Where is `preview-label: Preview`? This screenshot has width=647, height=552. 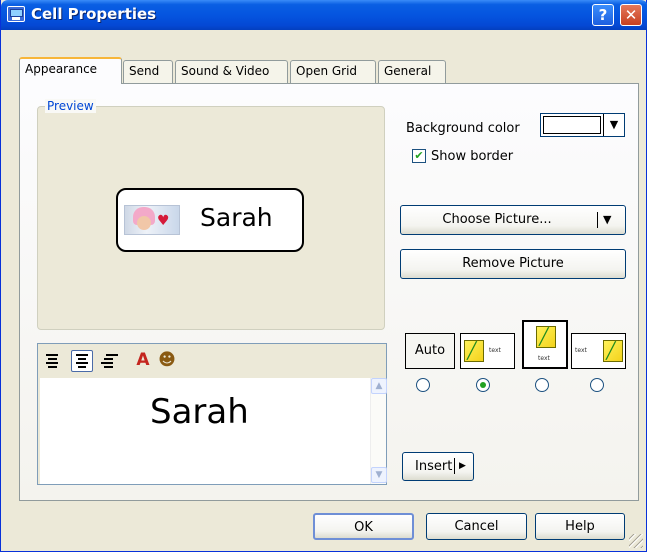 preview-label: Preview is located at coordinates (70, 106).